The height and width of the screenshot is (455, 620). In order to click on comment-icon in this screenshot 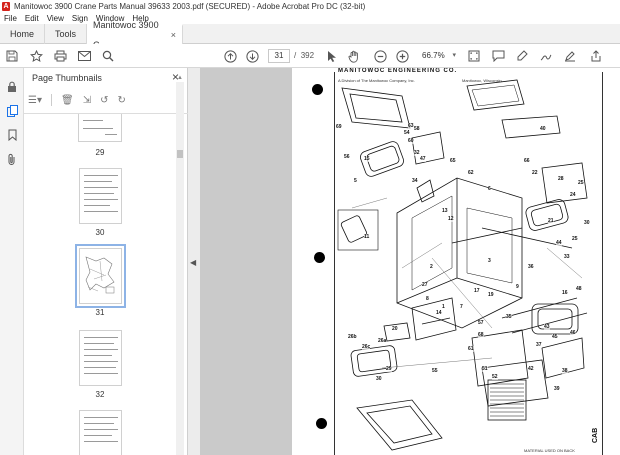, I will do `click(498, 56)`.